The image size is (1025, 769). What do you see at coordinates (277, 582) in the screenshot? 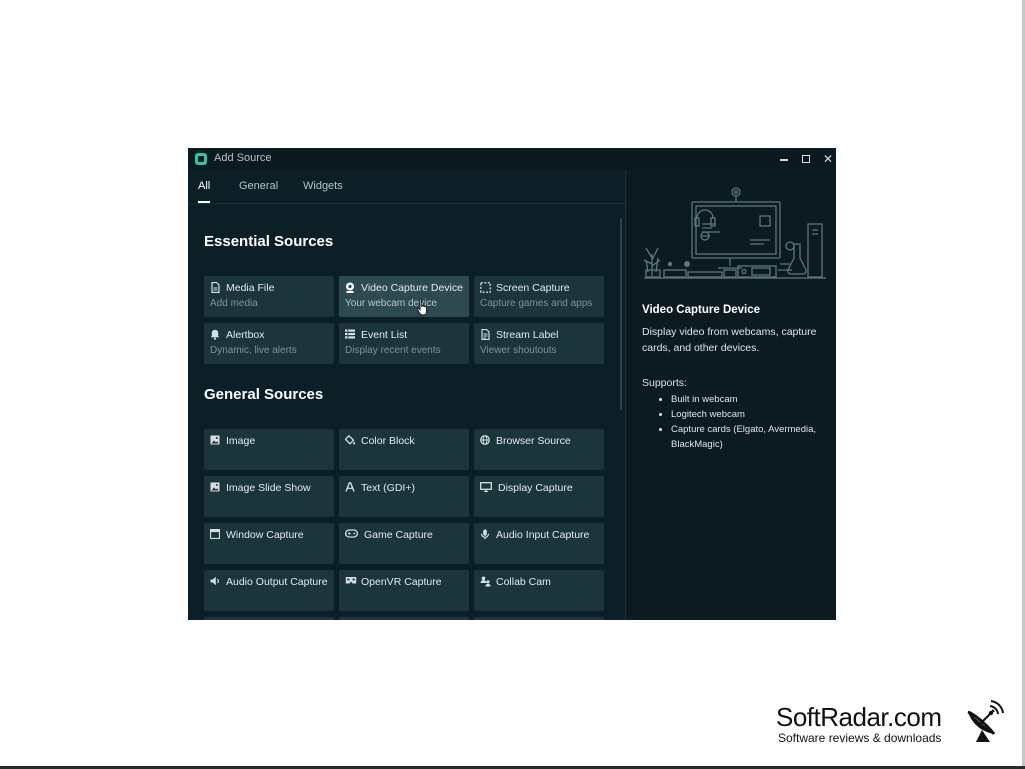
I see `source-card-title: Audio Output Capture` at bounding box center [277, 582].